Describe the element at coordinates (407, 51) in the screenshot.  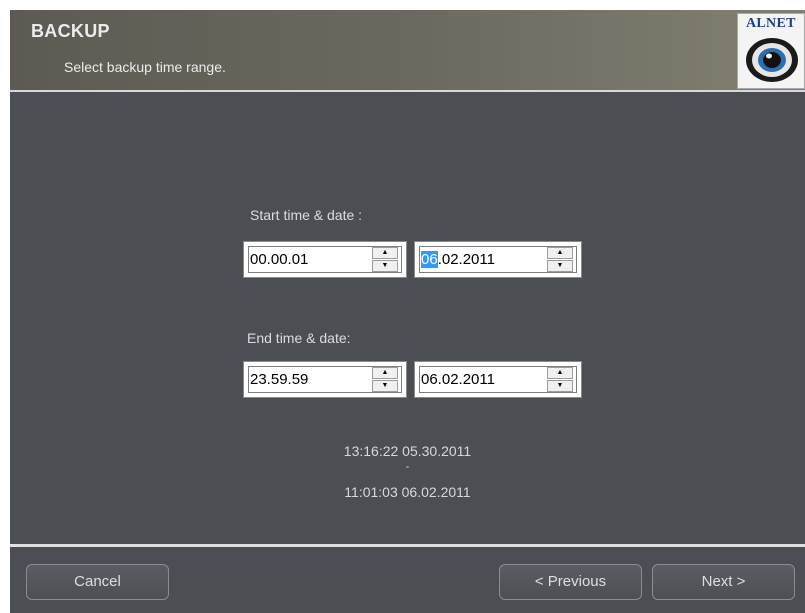
I see `wizard-header: BACKUP Select backup time range. ALNET` at that location.